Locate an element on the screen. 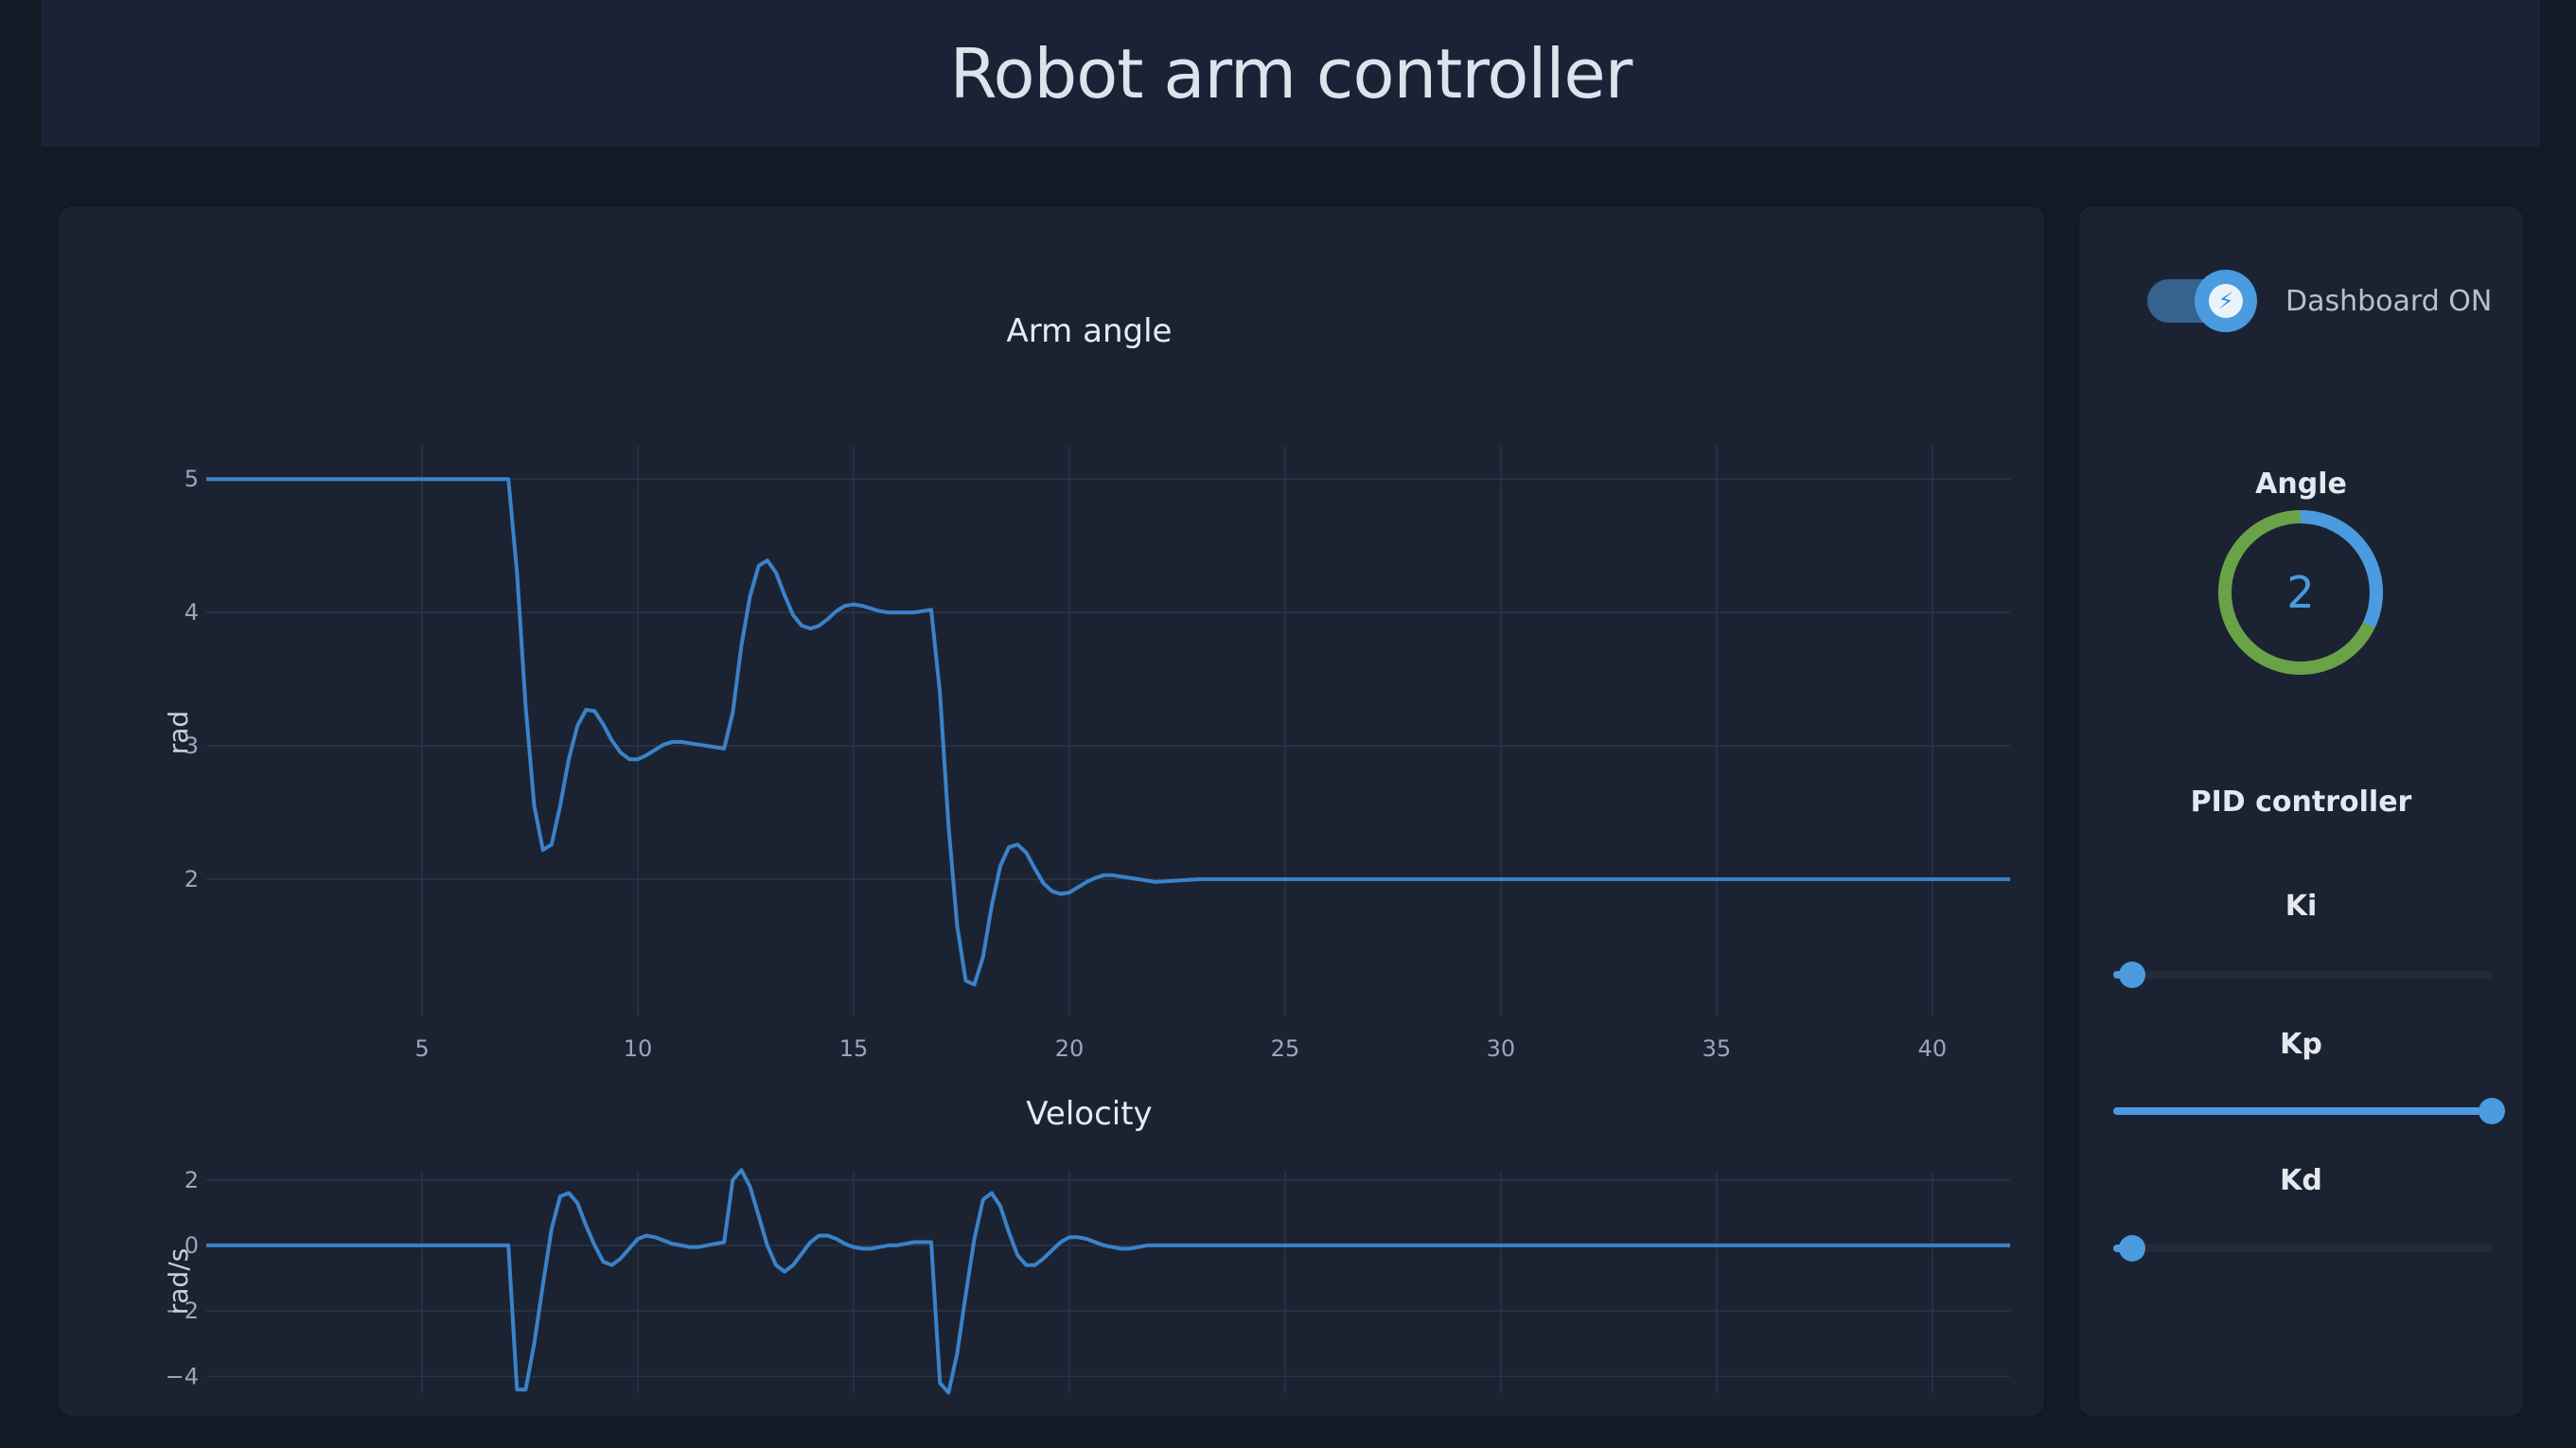 This screenshot has width=2576, height=1448. ki-slider-thumb is located at coordinates (2132, 975).